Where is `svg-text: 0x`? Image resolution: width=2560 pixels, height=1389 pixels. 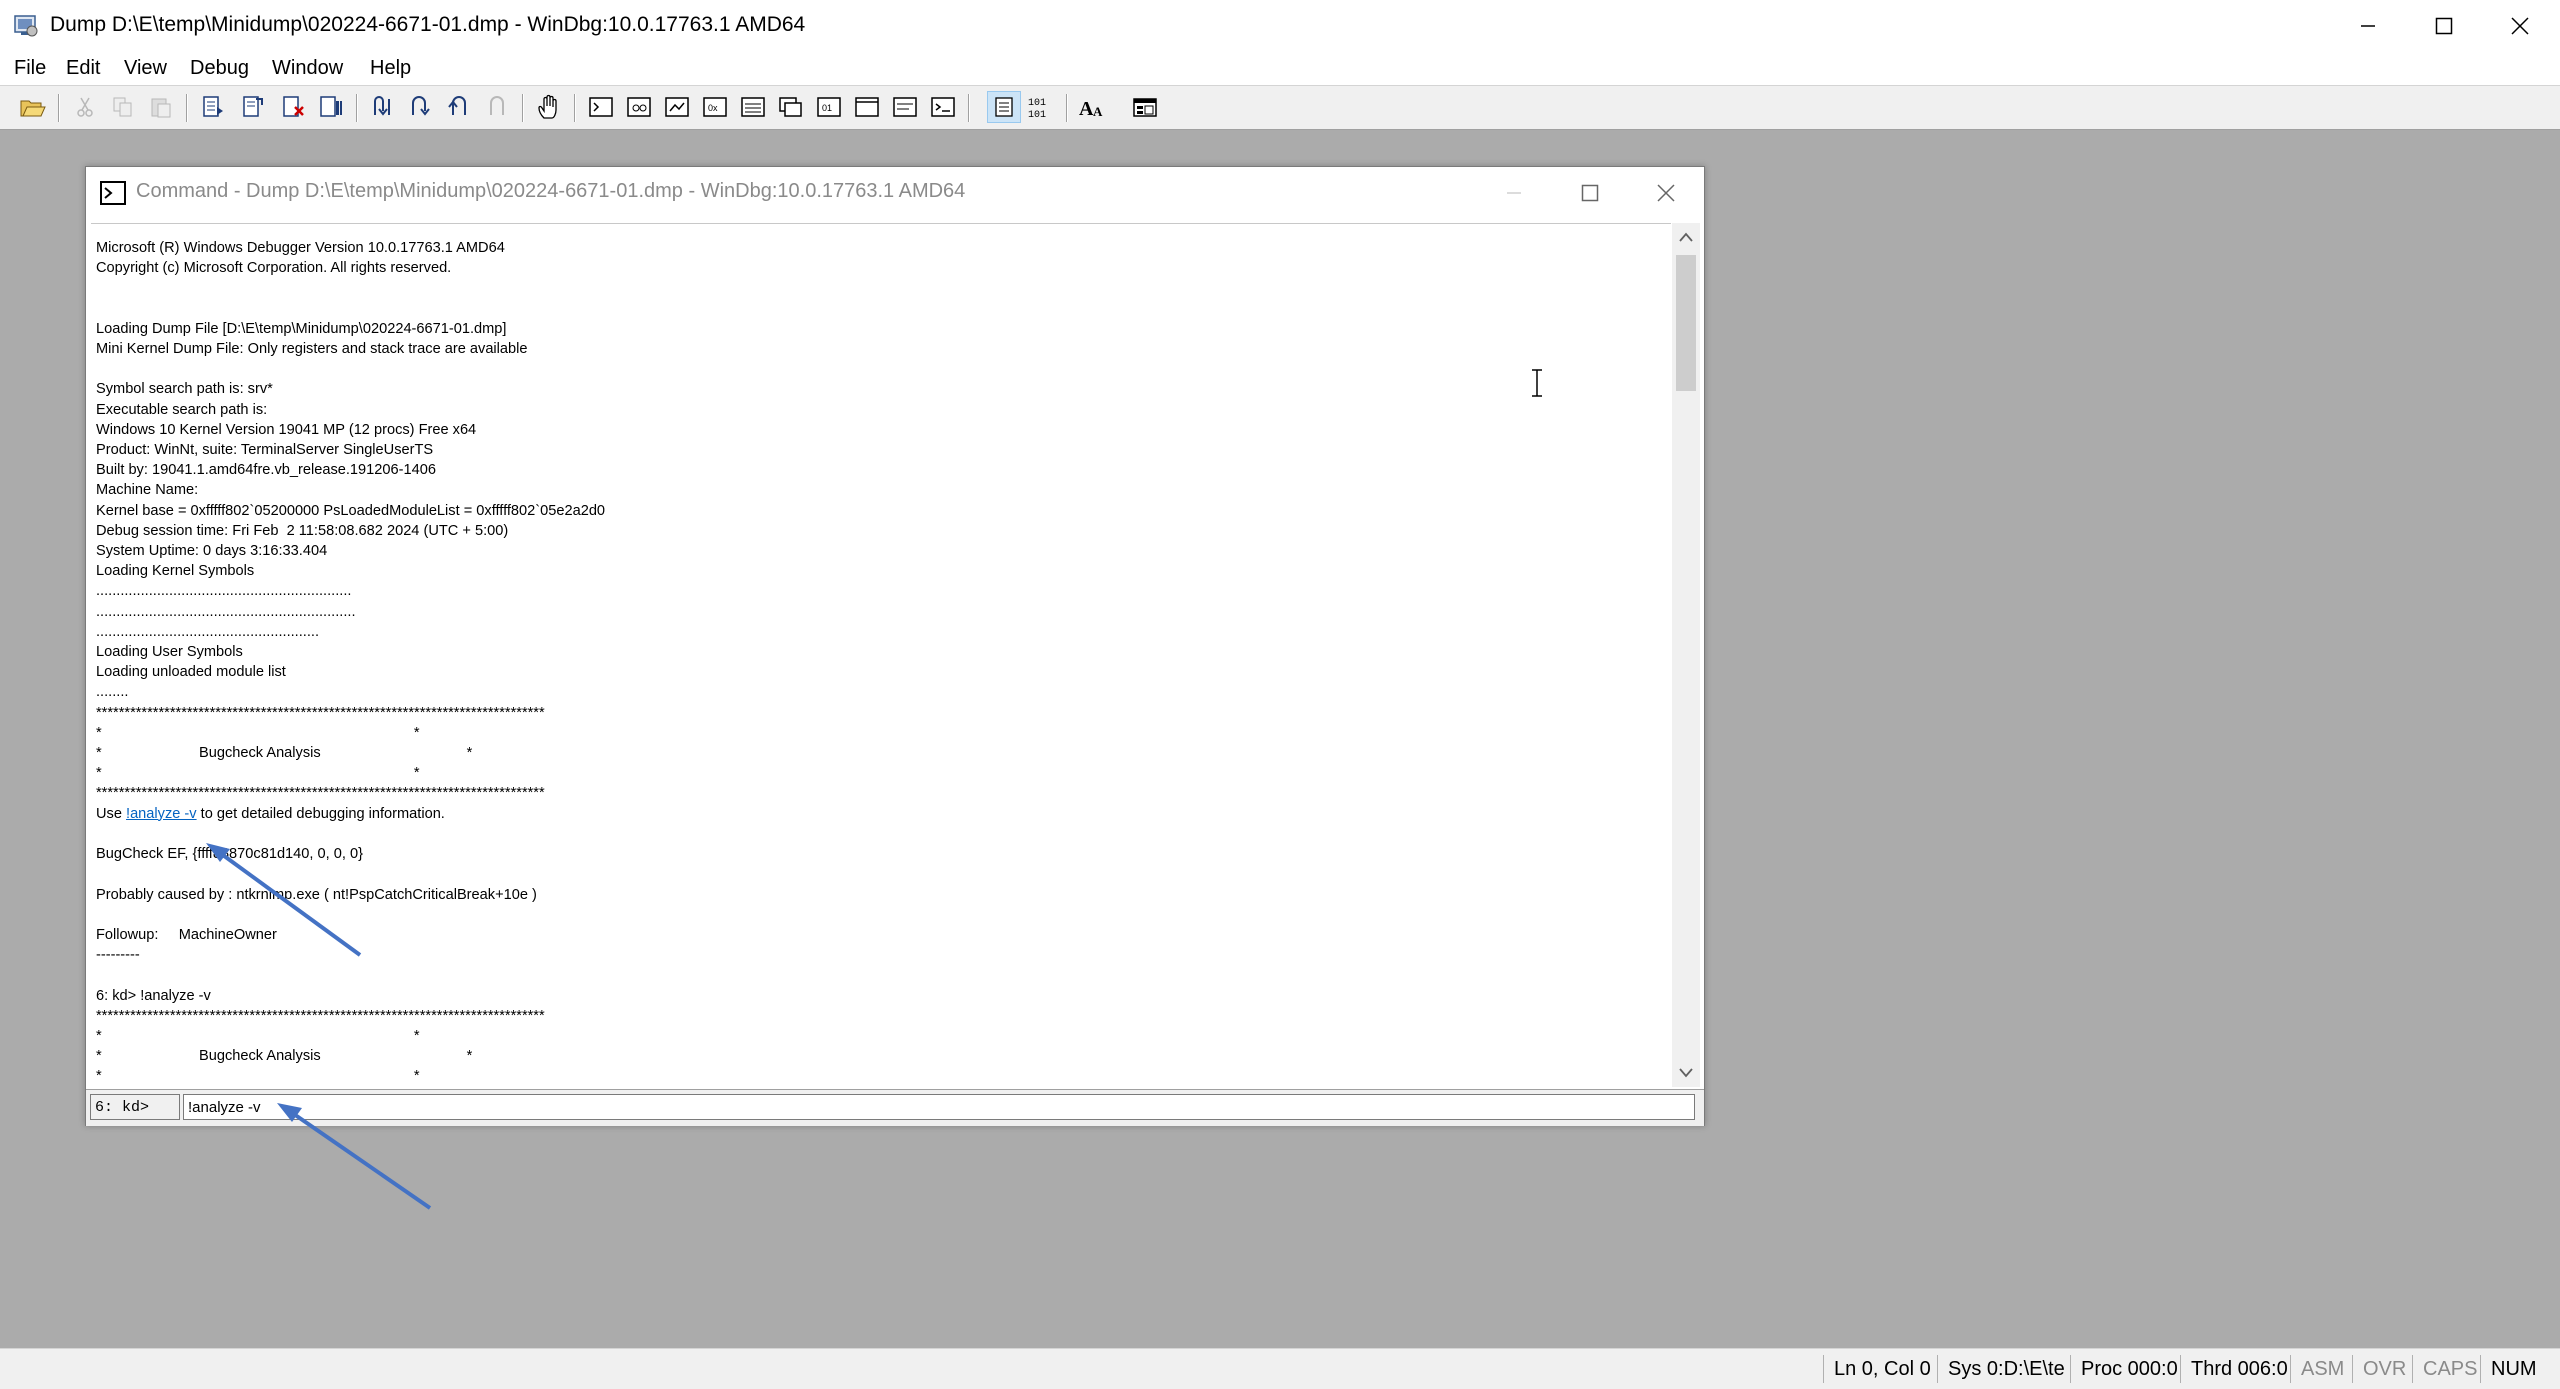 svg-text: 0x is located at coordinates (713, 108).